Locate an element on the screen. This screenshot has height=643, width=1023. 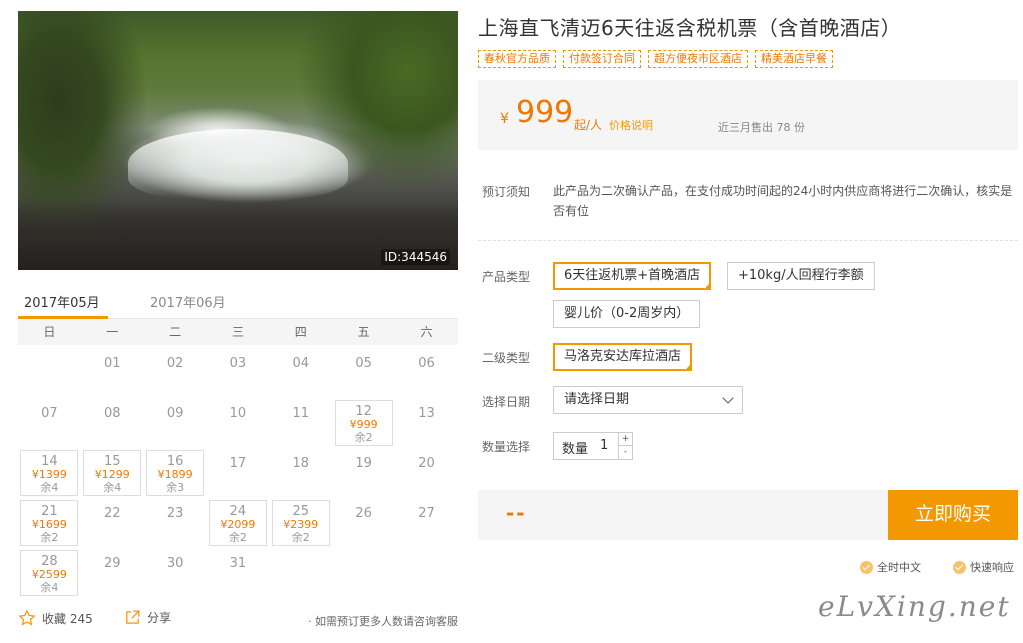
page-title: 上海直飞清迈6天往返含税机票（含首晚酒店） is located at coordinates (690, 28).